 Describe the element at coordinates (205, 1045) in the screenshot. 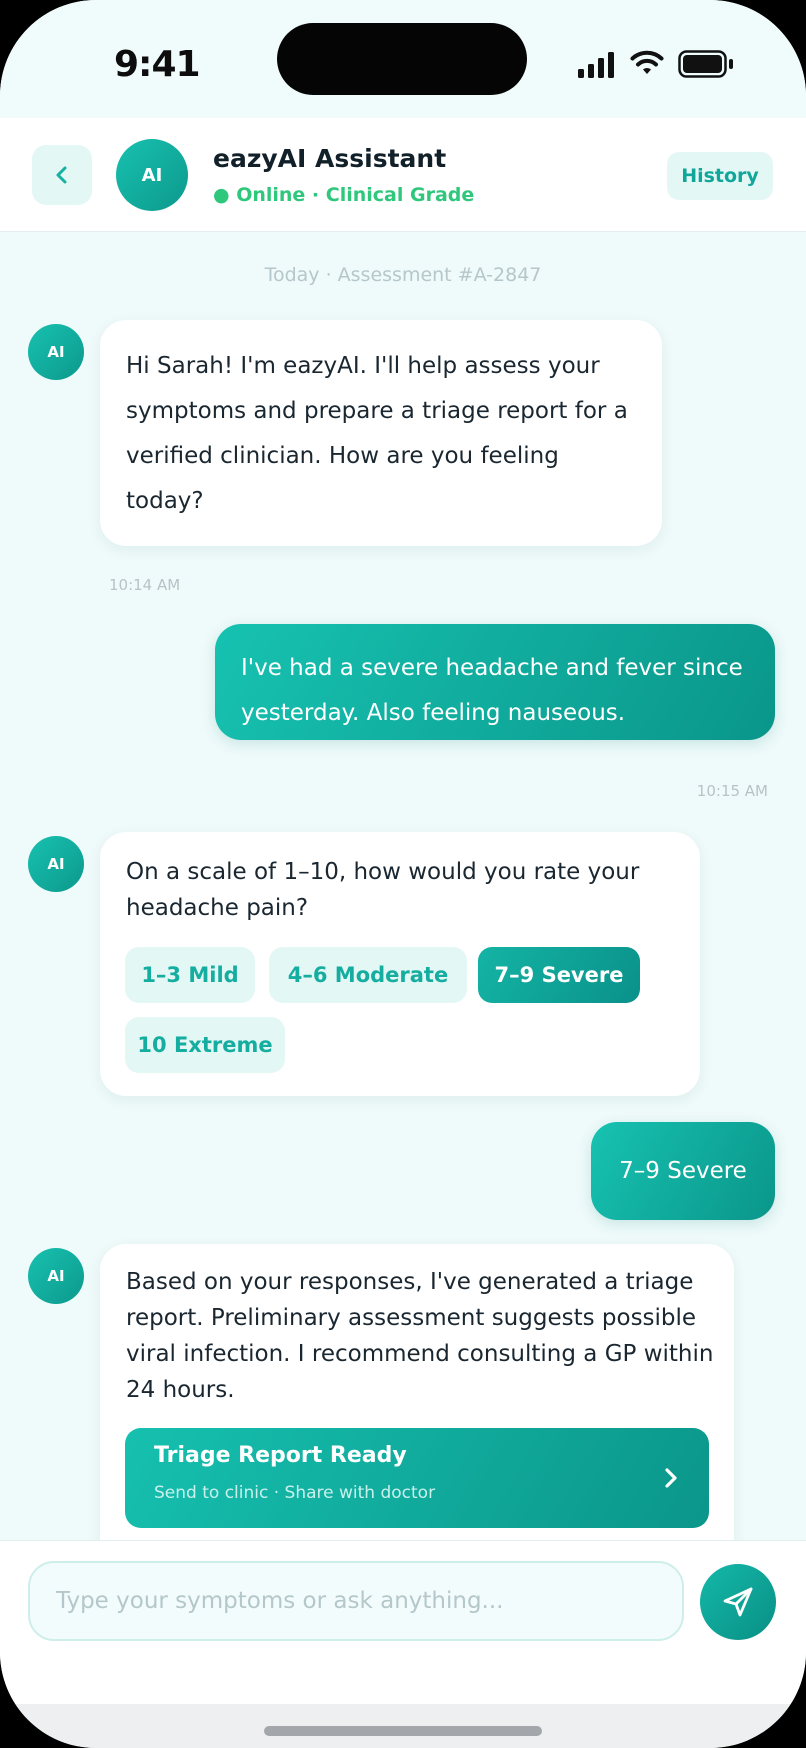

I see `option-extreme: 10 Extreme` at that location.